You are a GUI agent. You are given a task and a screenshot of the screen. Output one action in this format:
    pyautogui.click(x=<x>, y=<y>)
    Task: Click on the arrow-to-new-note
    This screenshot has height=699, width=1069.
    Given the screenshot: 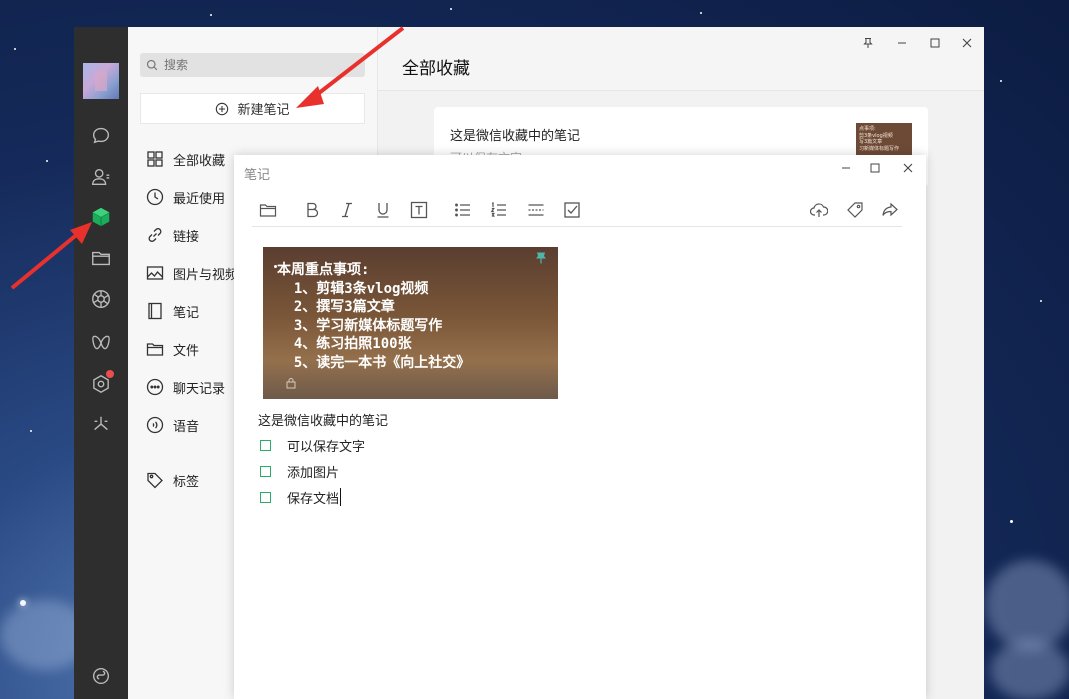 What is the action you would take?
    pyautogui.click(x=350, y=67)
    